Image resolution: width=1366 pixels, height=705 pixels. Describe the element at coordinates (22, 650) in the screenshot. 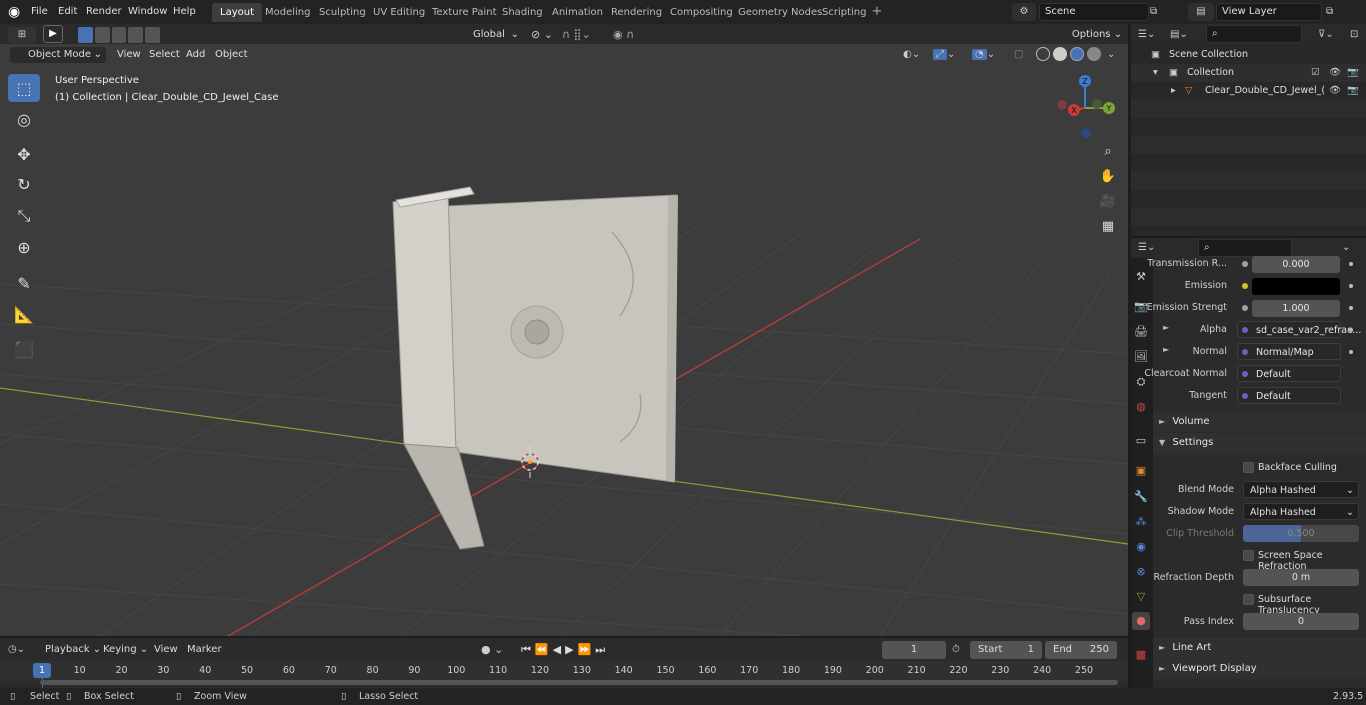

I see `timeline-editor-icon: ◷⌄` at that location.